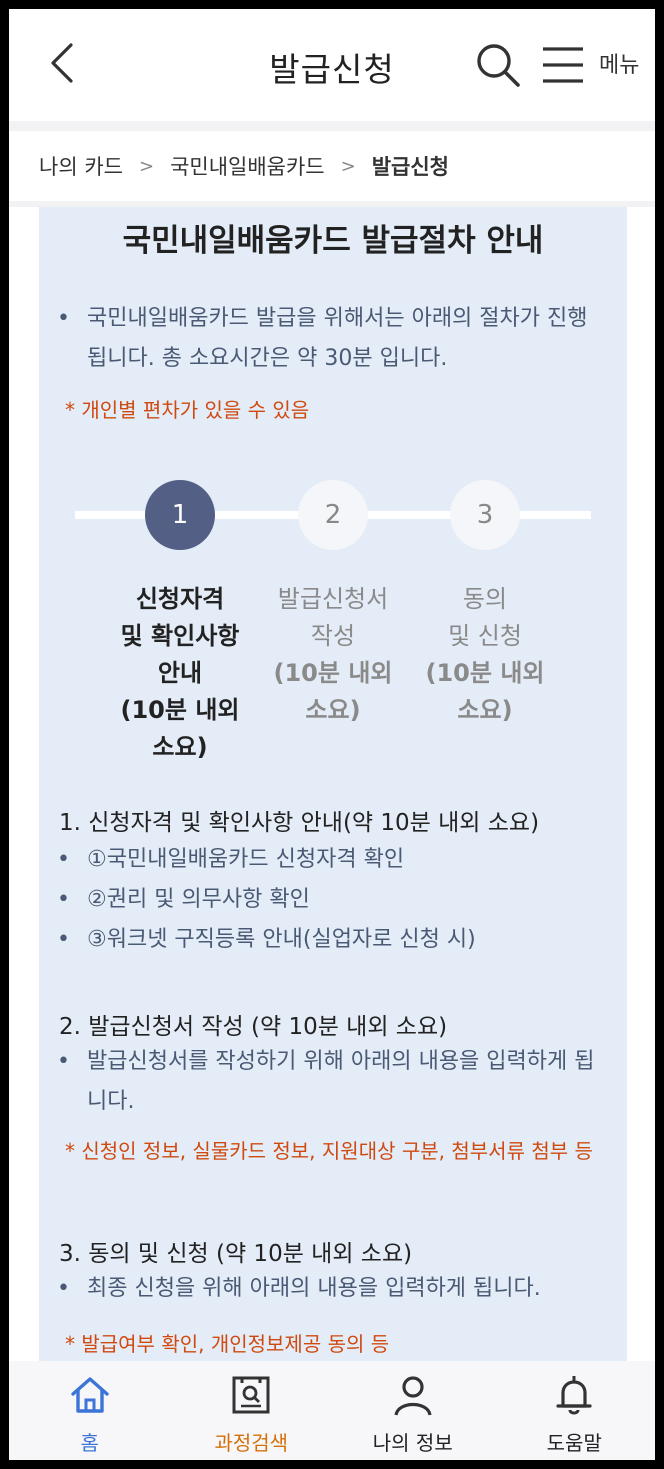  I want to click on search-button, so click(498, 65).